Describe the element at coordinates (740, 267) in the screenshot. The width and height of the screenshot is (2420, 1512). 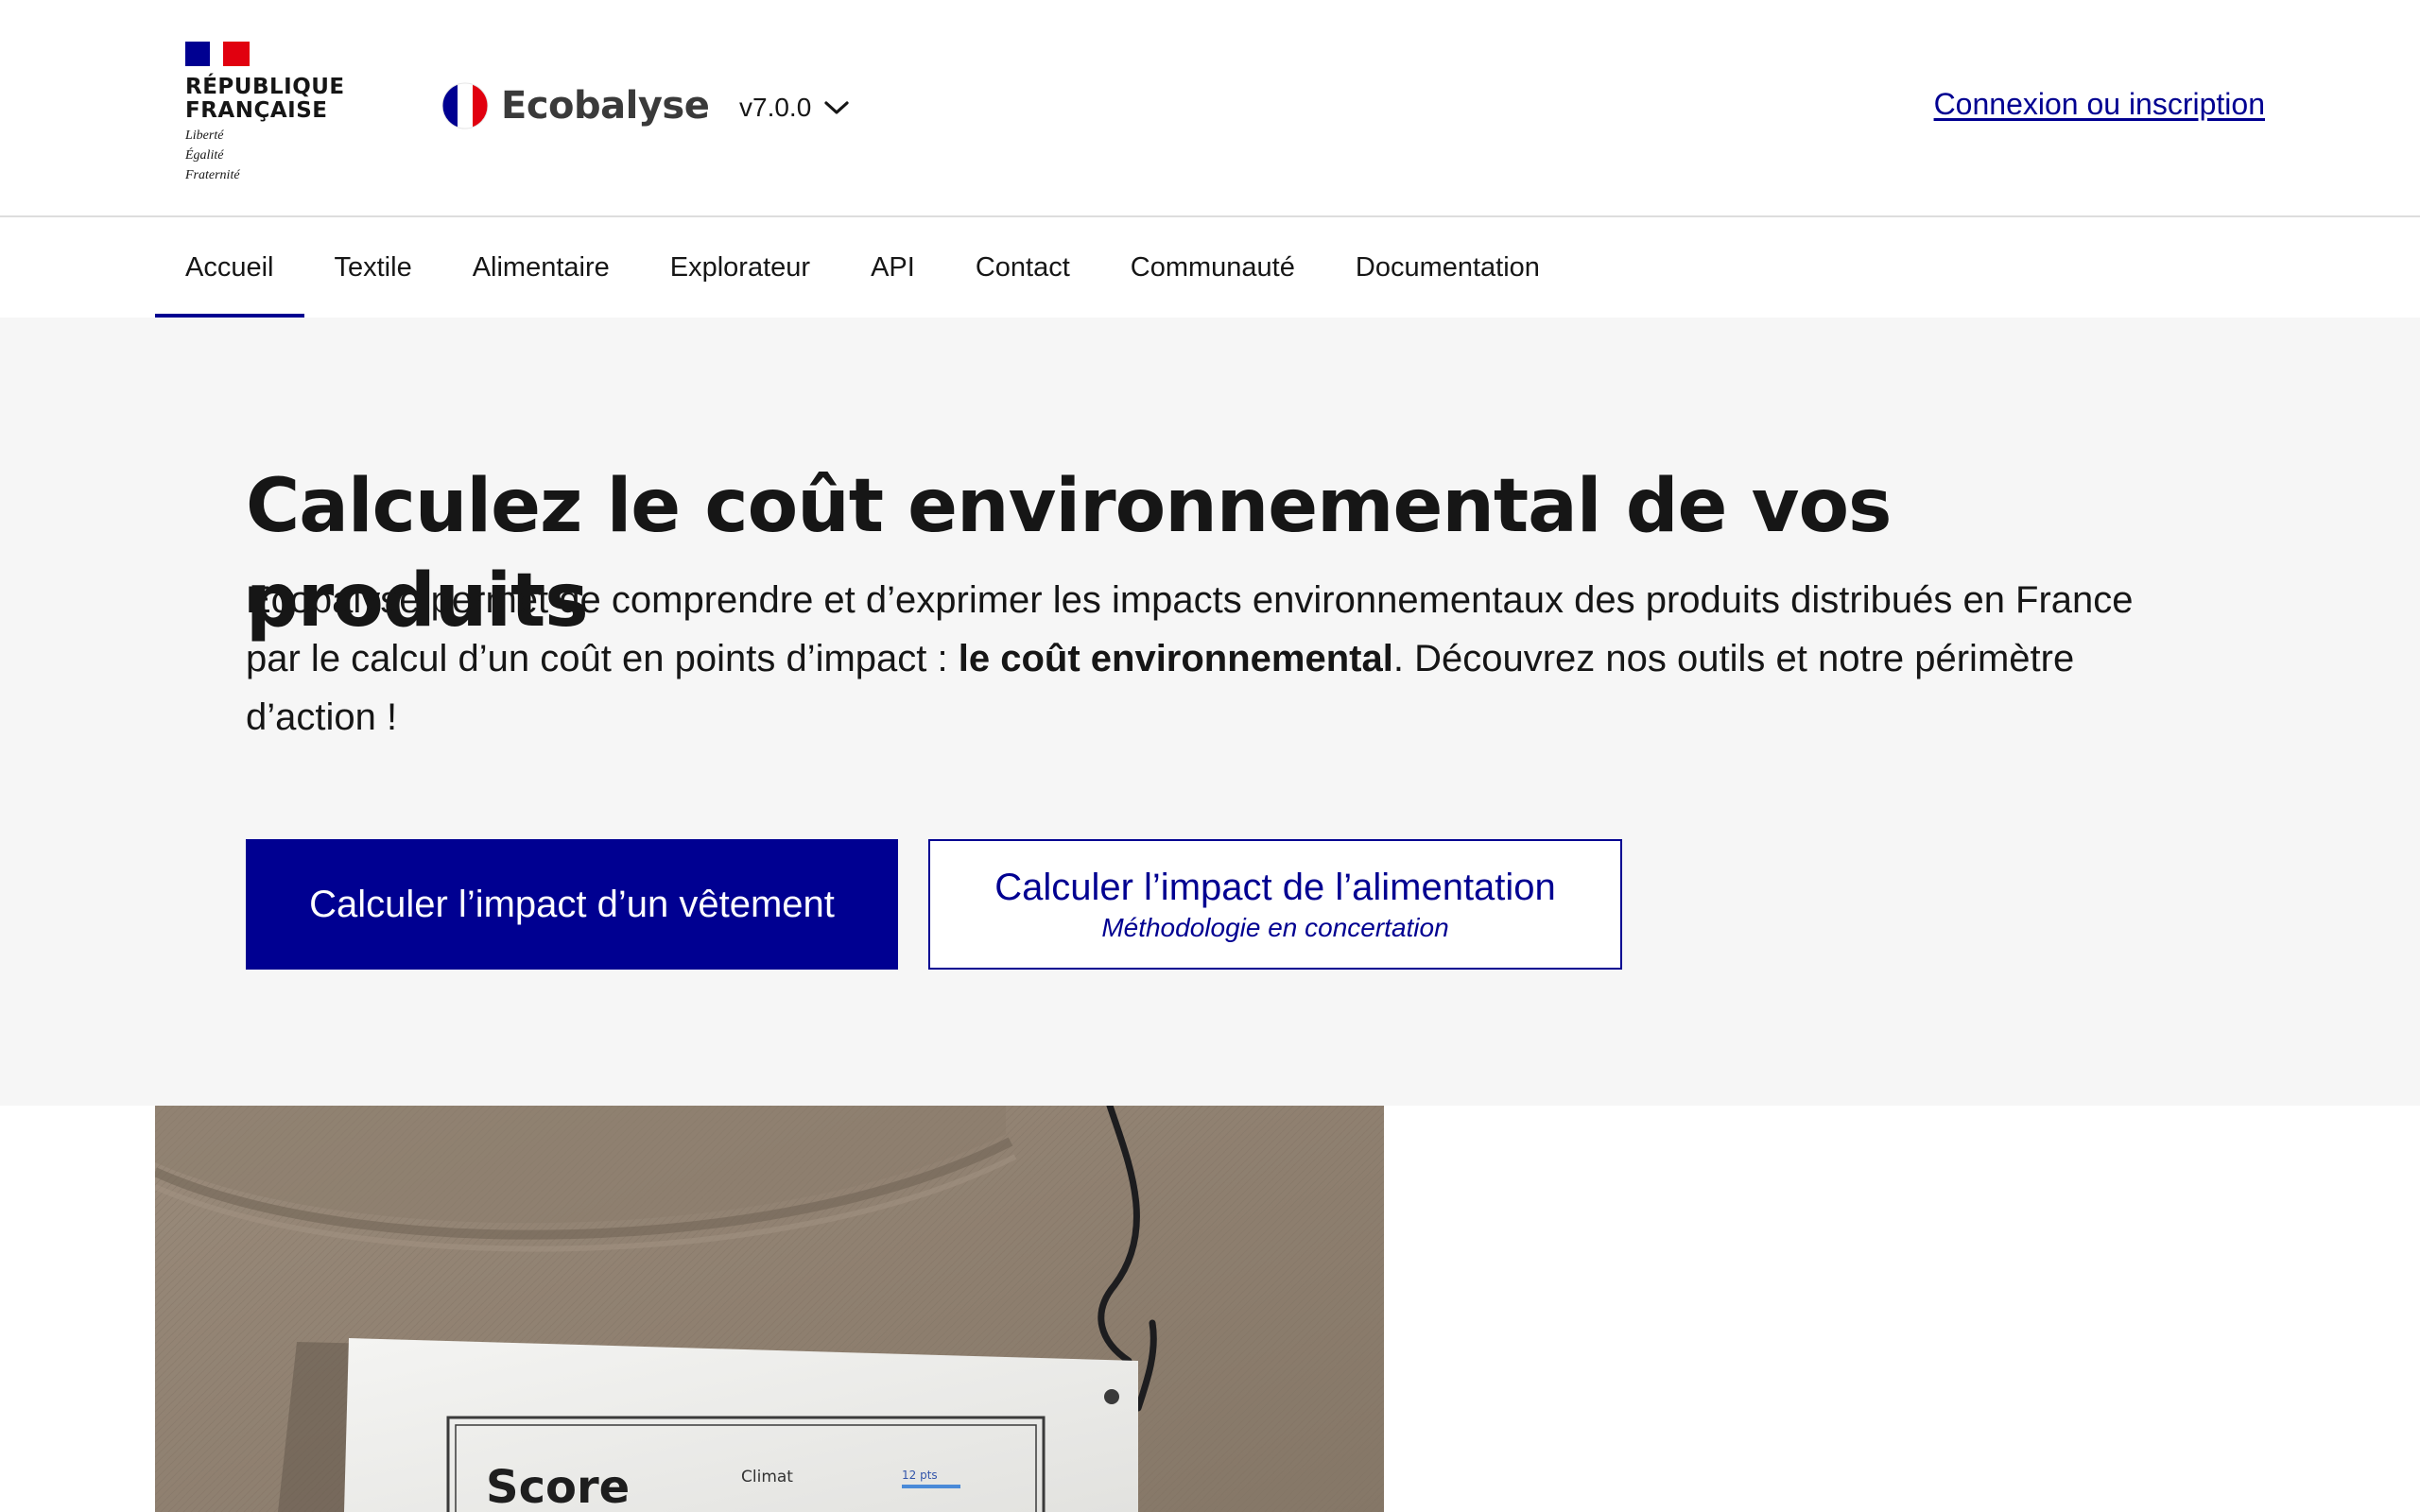
I see `nav-item-explorateur: Explorateur` at that location.